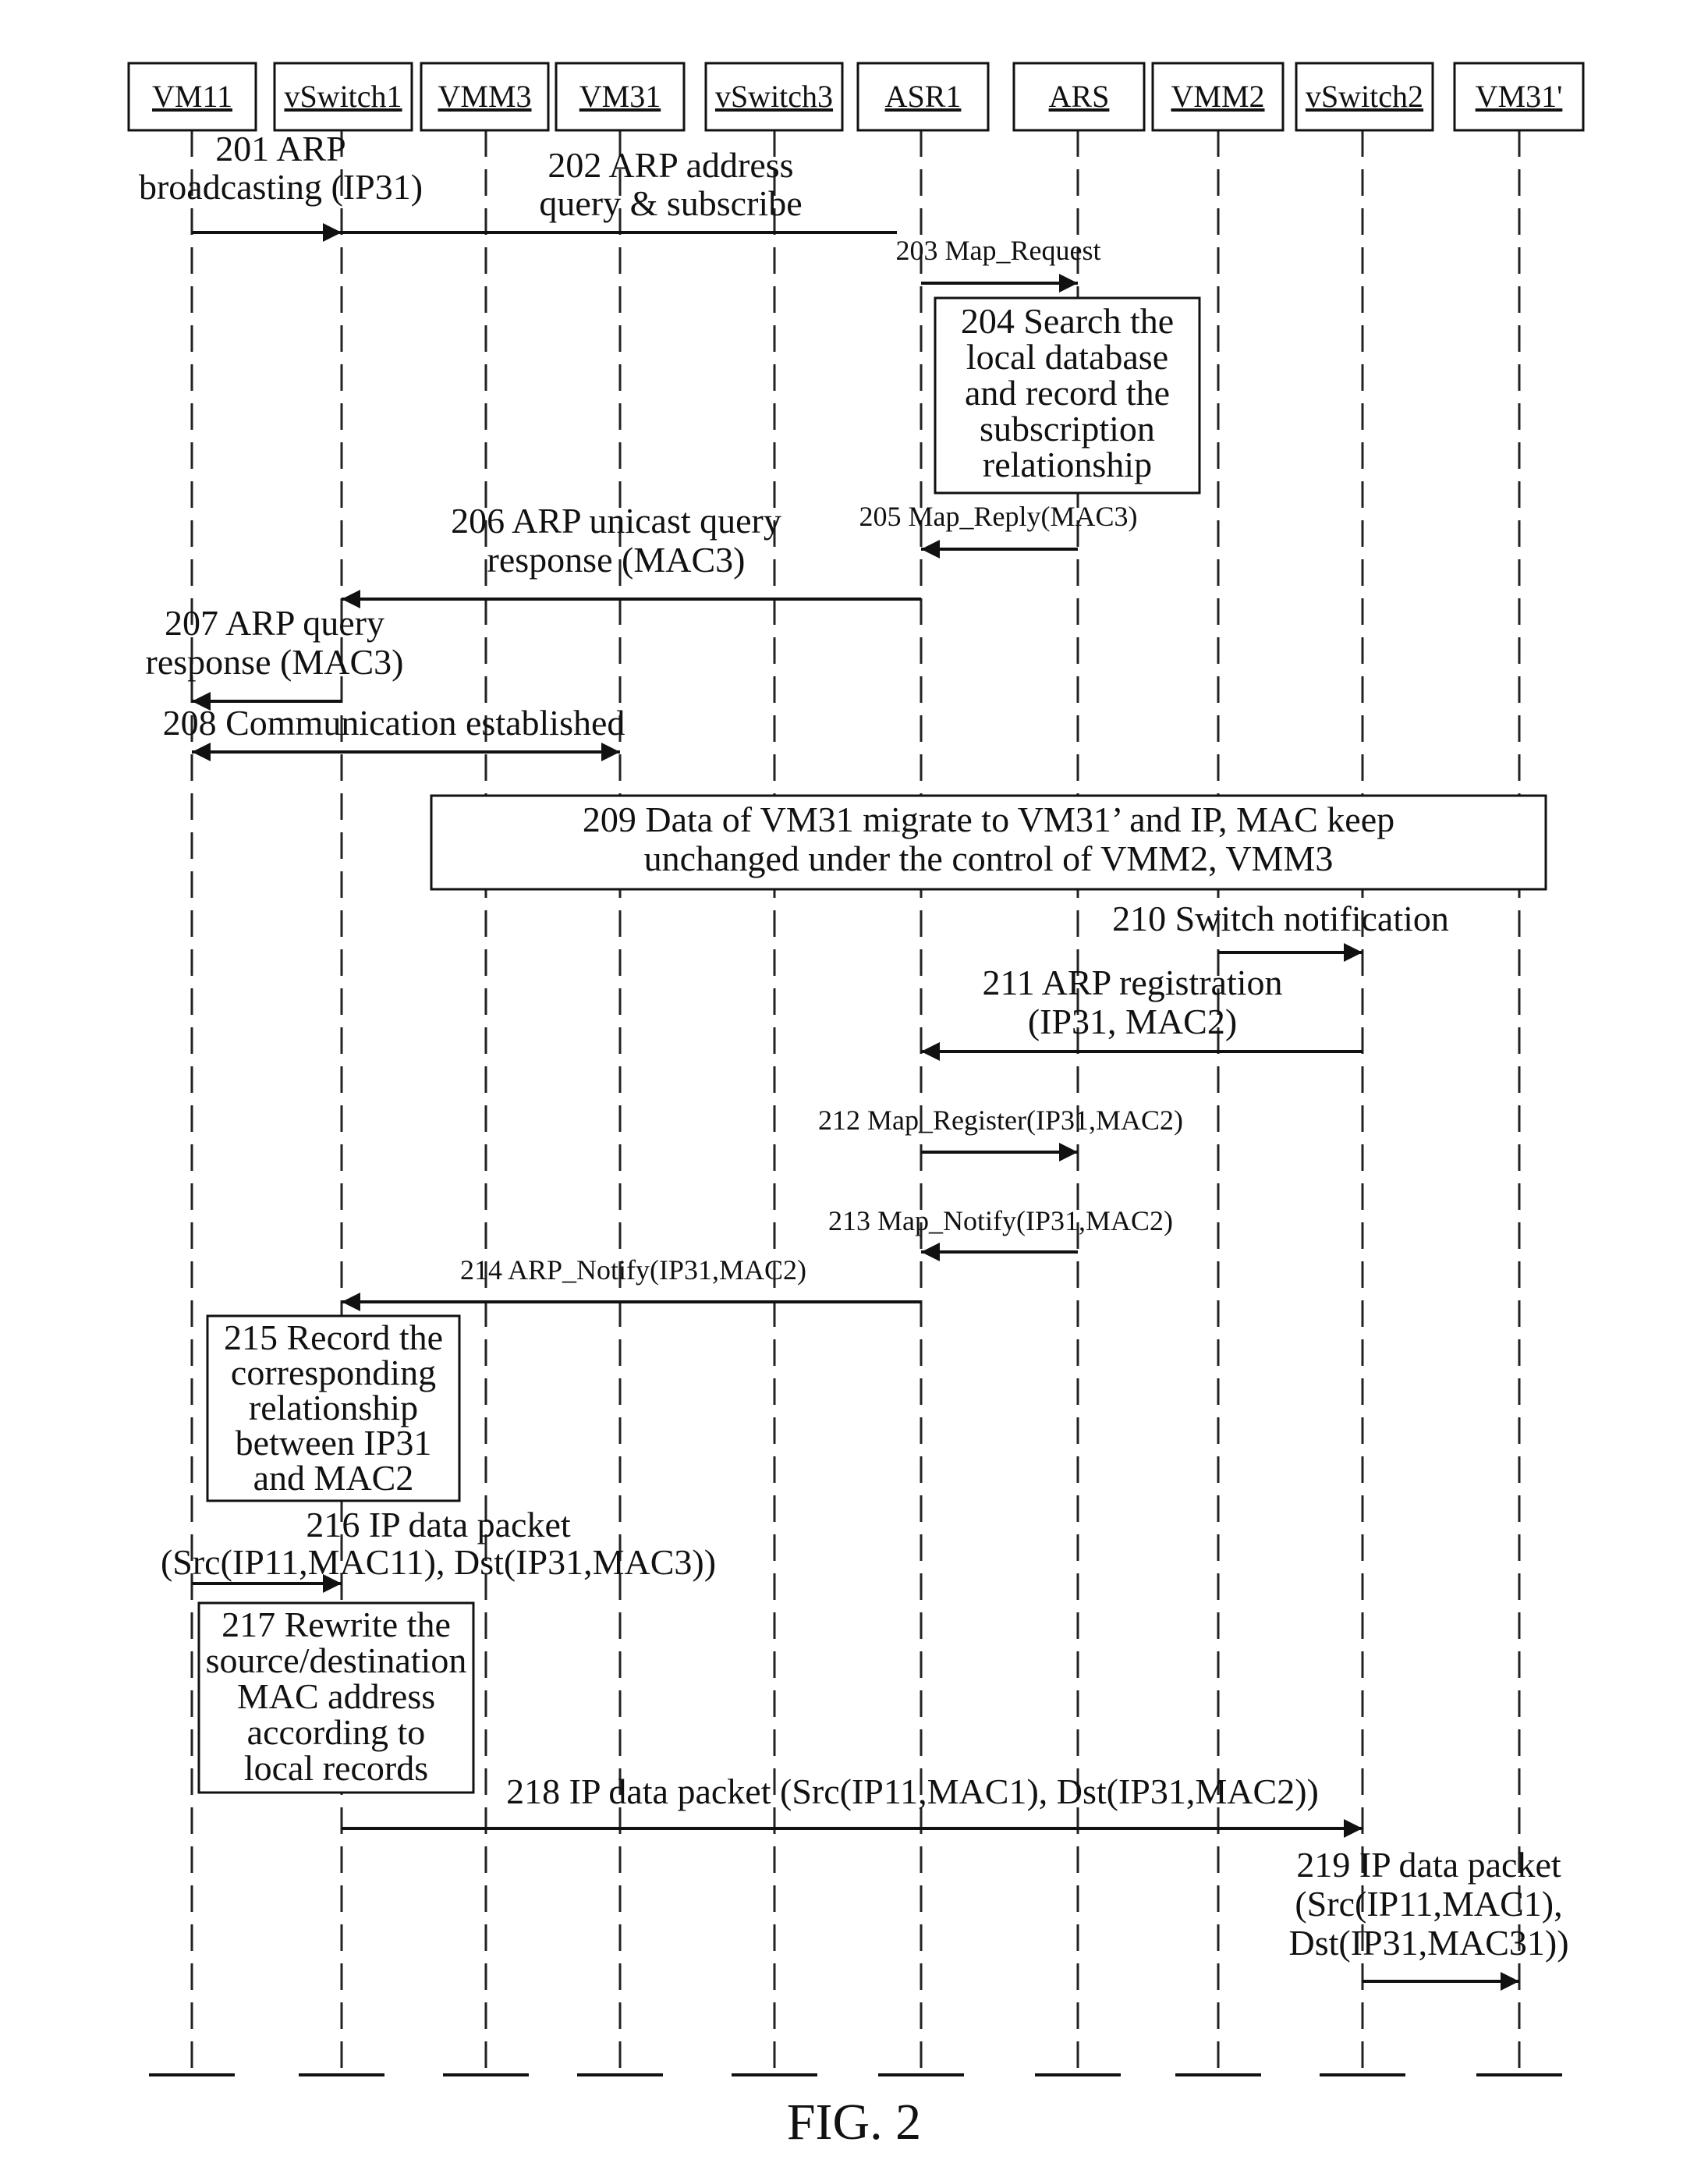 The height and width of the screenshot is (2181, 1708). I want to click on actor-ars: ARS, so click(1079, 97).